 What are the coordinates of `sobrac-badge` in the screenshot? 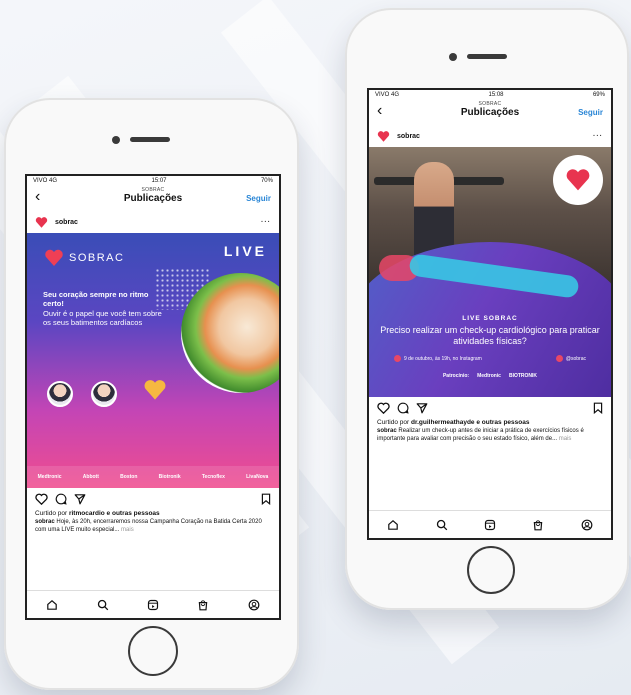 It's located at (578, 180).